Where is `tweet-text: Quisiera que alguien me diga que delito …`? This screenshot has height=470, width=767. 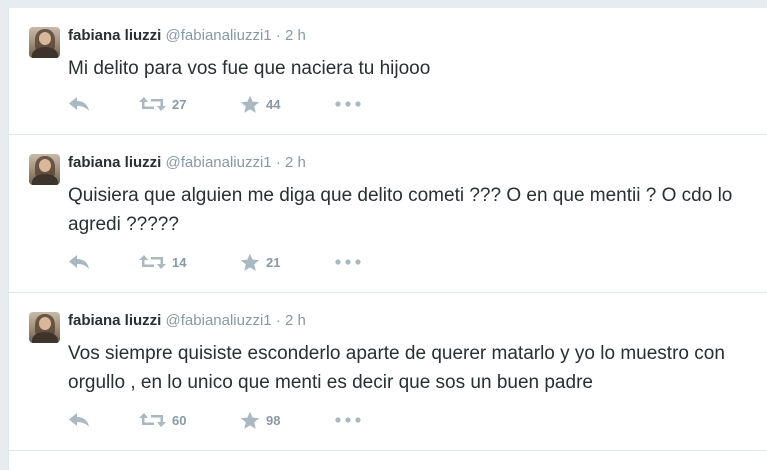
tweet-text: Quisiera que alguien me diga que delito … is located at coordinates (400, 210).